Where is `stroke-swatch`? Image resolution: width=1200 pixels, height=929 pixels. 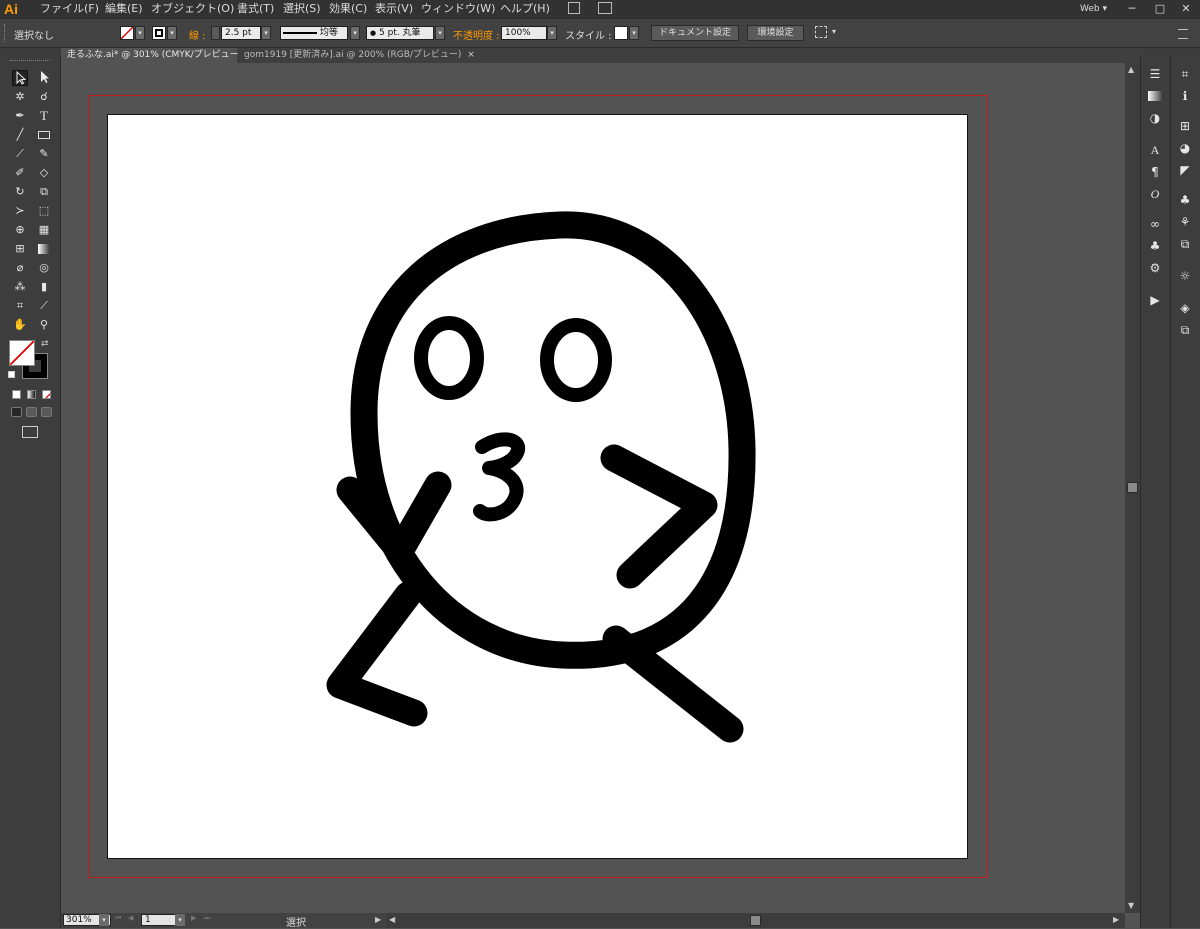 stroke-swatch is located at coordinates (159, 33).